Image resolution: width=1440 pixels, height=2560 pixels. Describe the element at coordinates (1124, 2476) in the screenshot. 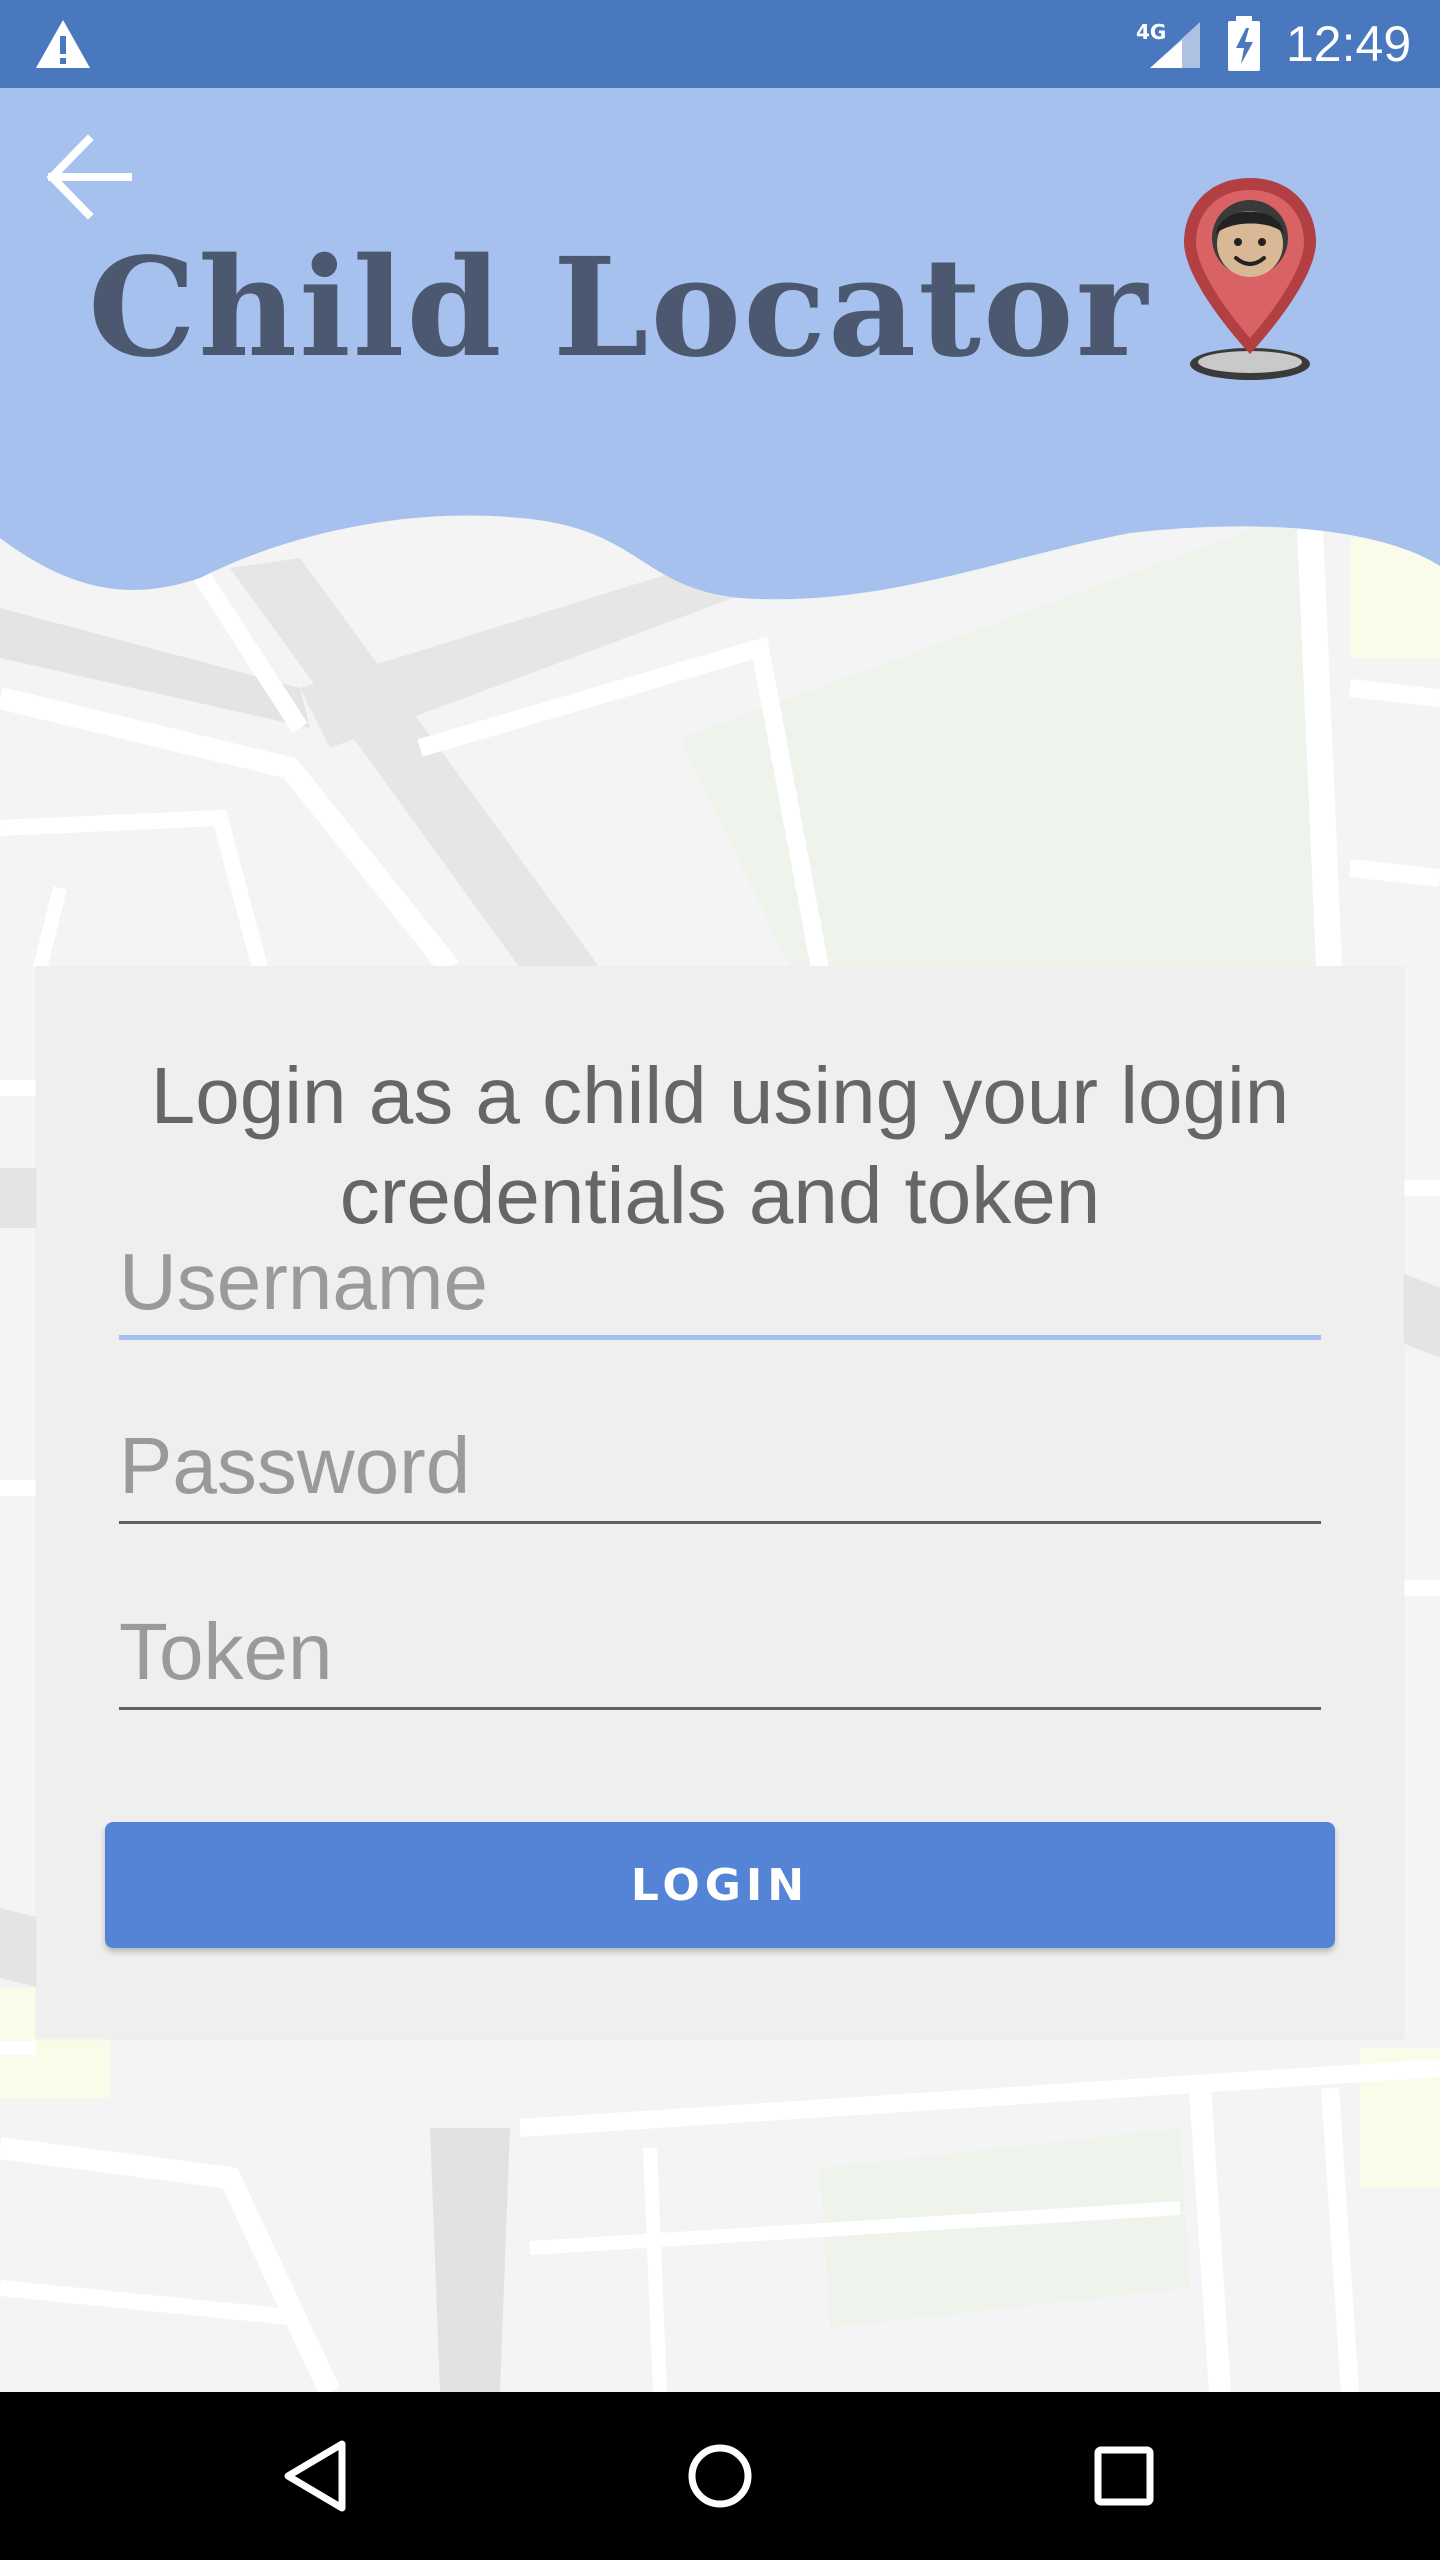

I see `square-recent-icon` at that location.